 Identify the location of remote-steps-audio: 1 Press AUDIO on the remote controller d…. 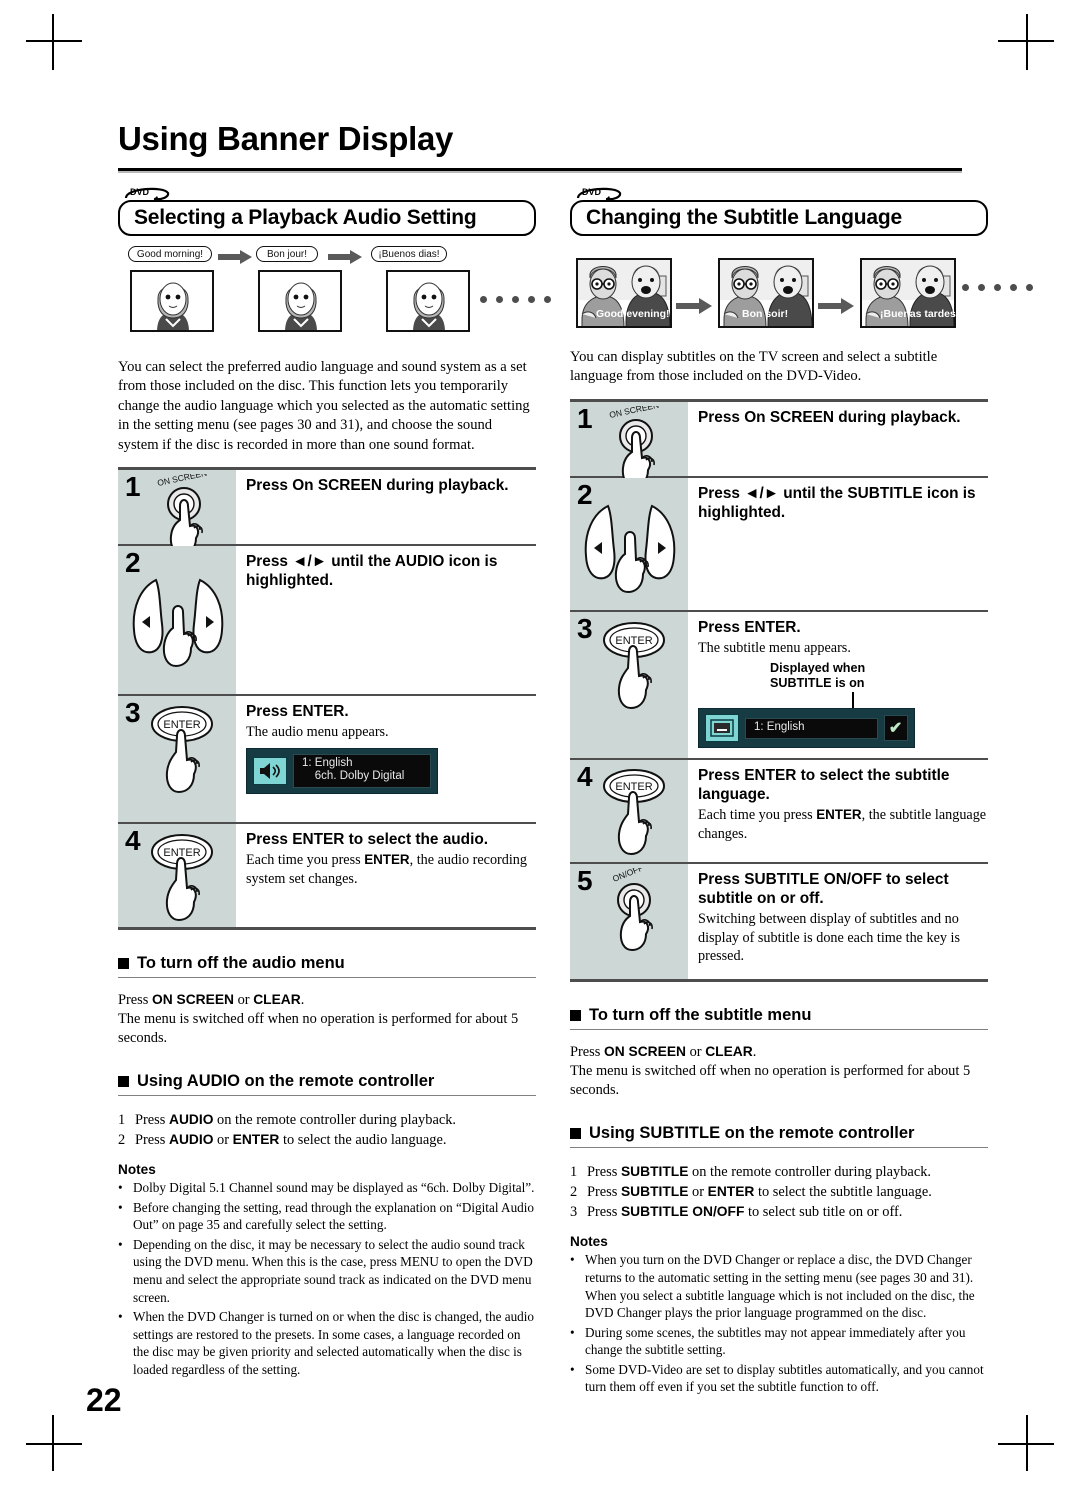
(327, 1130).